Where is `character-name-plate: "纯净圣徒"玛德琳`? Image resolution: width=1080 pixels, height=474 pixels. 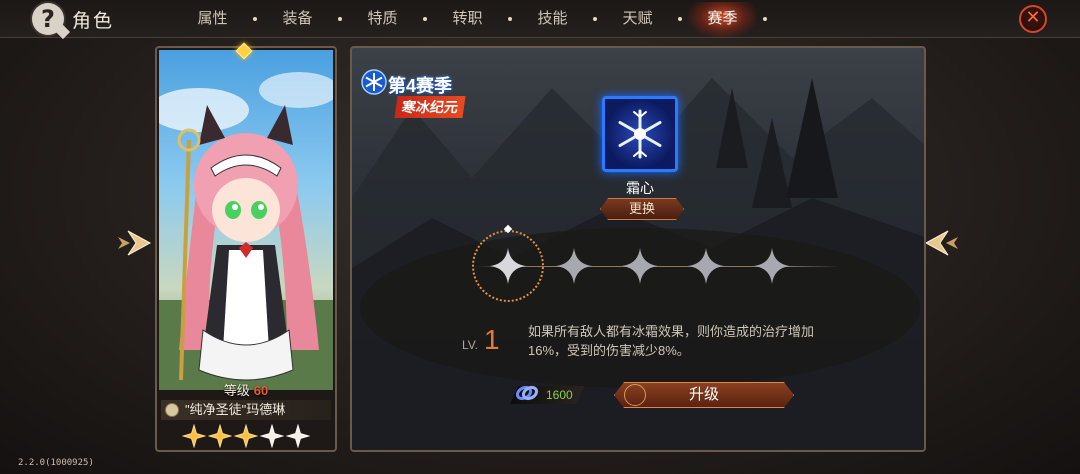
character-name-plate: "纯净圣徒"玛德琳 is located at coordinates (246, 410).